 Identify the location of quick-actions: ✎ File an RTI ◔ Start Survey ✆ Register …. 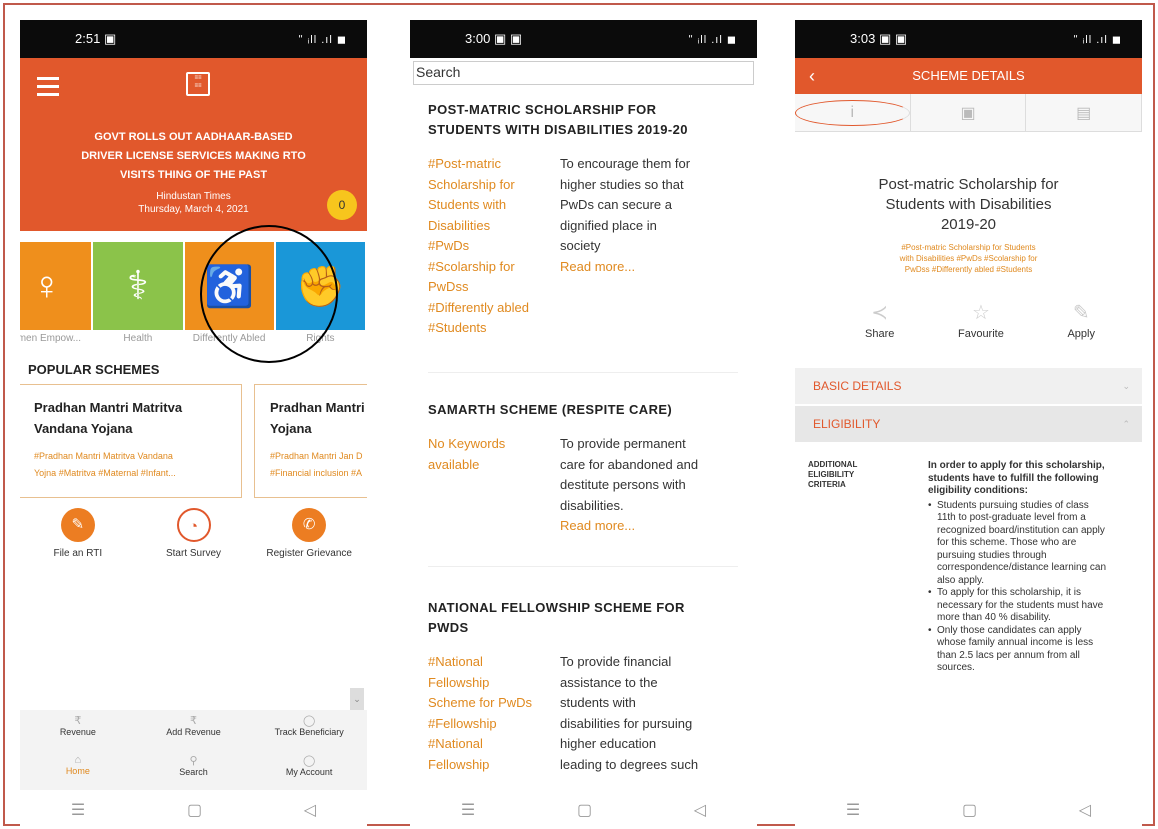
(193, 533).